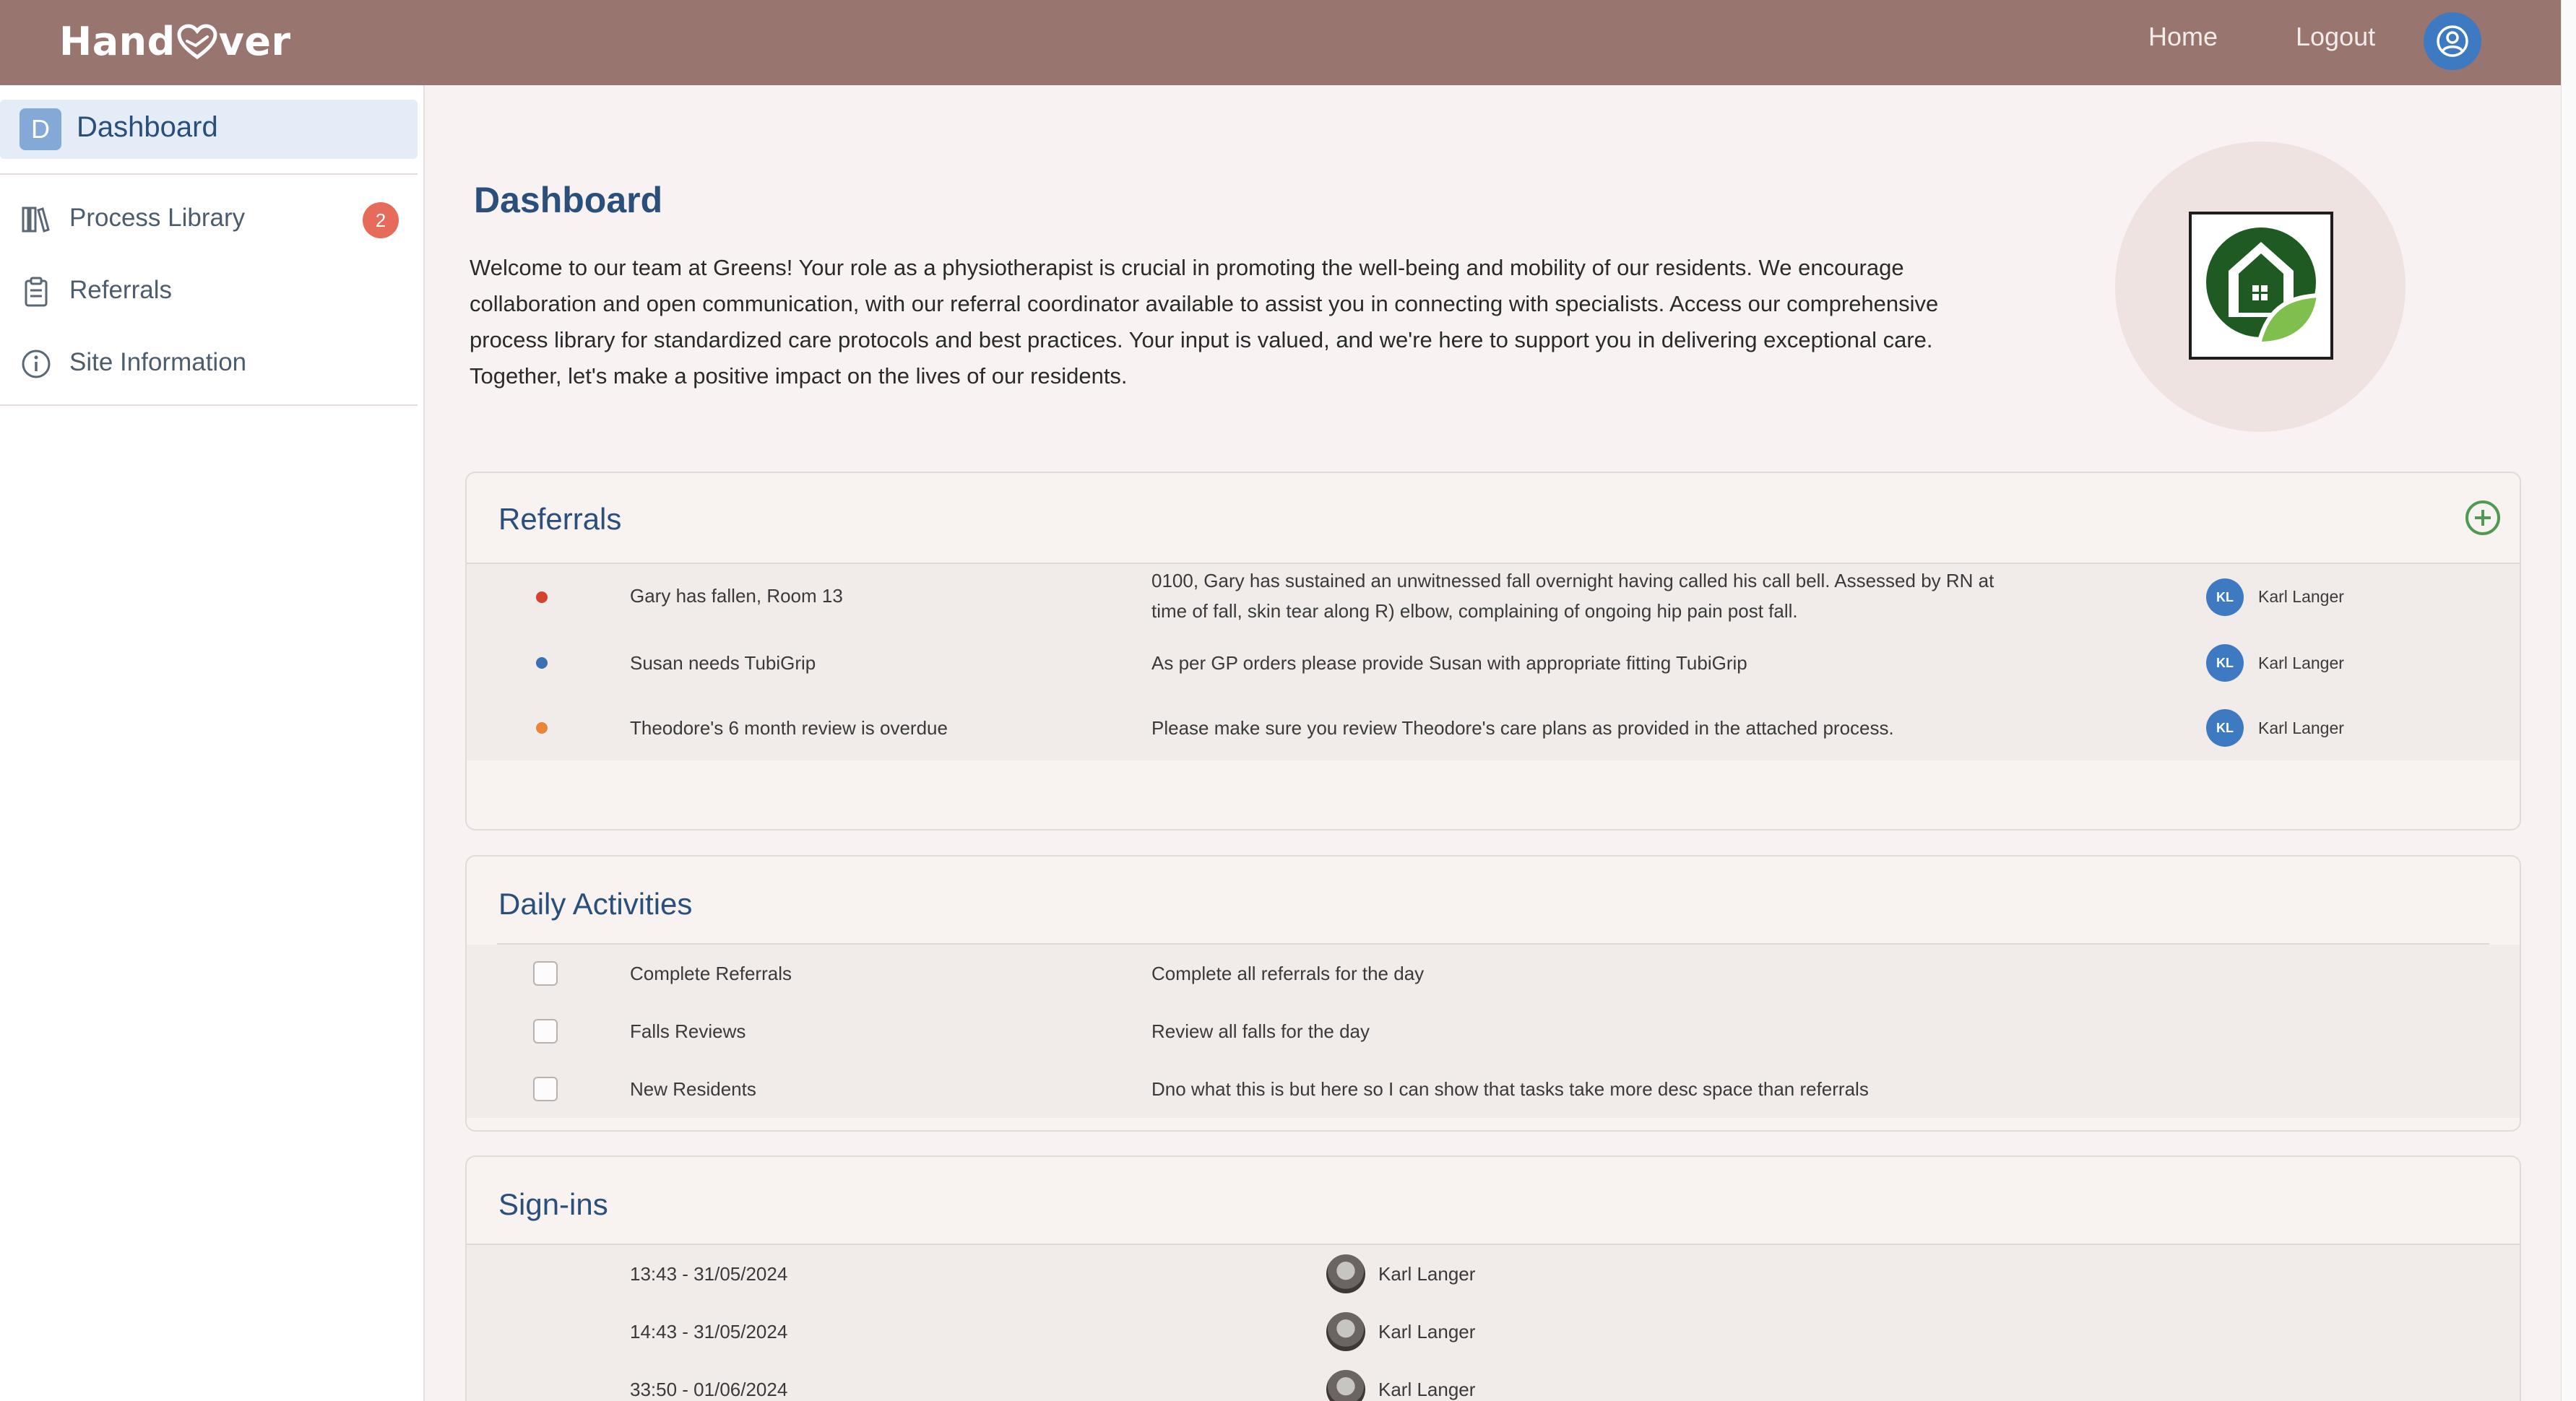 The image size is (2576, 1401). Describe the element at coordinates (1288, 974) in the screenshot. I see `activity-description: Complete all referrals for the day` at that location.